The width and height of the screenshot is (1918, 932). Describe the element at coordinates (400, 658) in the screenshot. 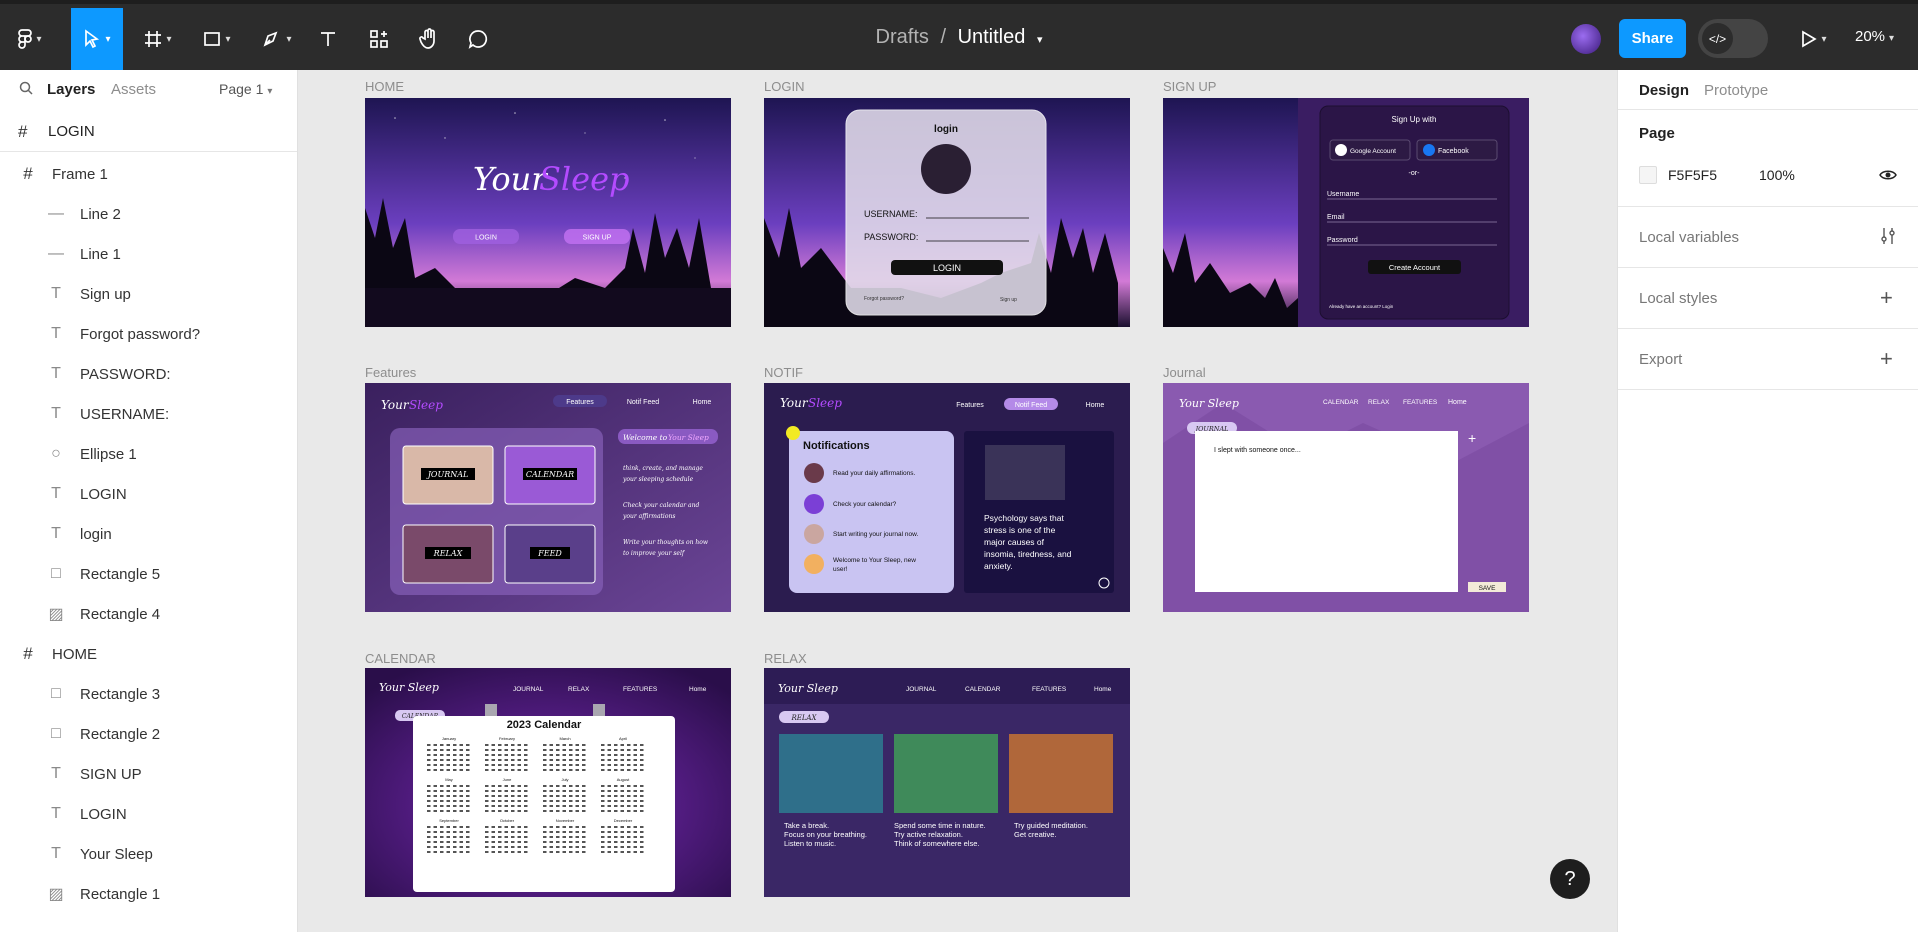

I see `frame-label-calendar: CALENDAR` at that location.